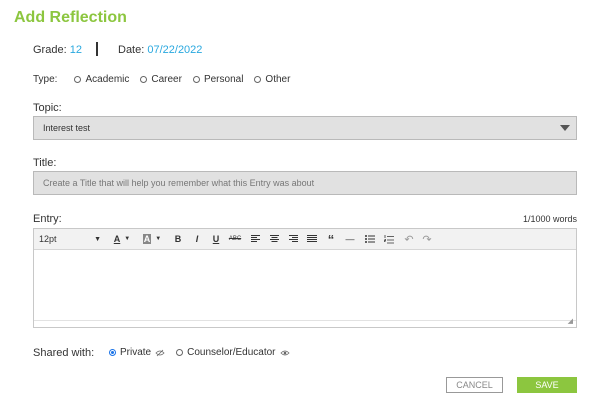 This screenshot has width=609, height=411. I want to click on topic-select: Interest test, so click(305, 128).